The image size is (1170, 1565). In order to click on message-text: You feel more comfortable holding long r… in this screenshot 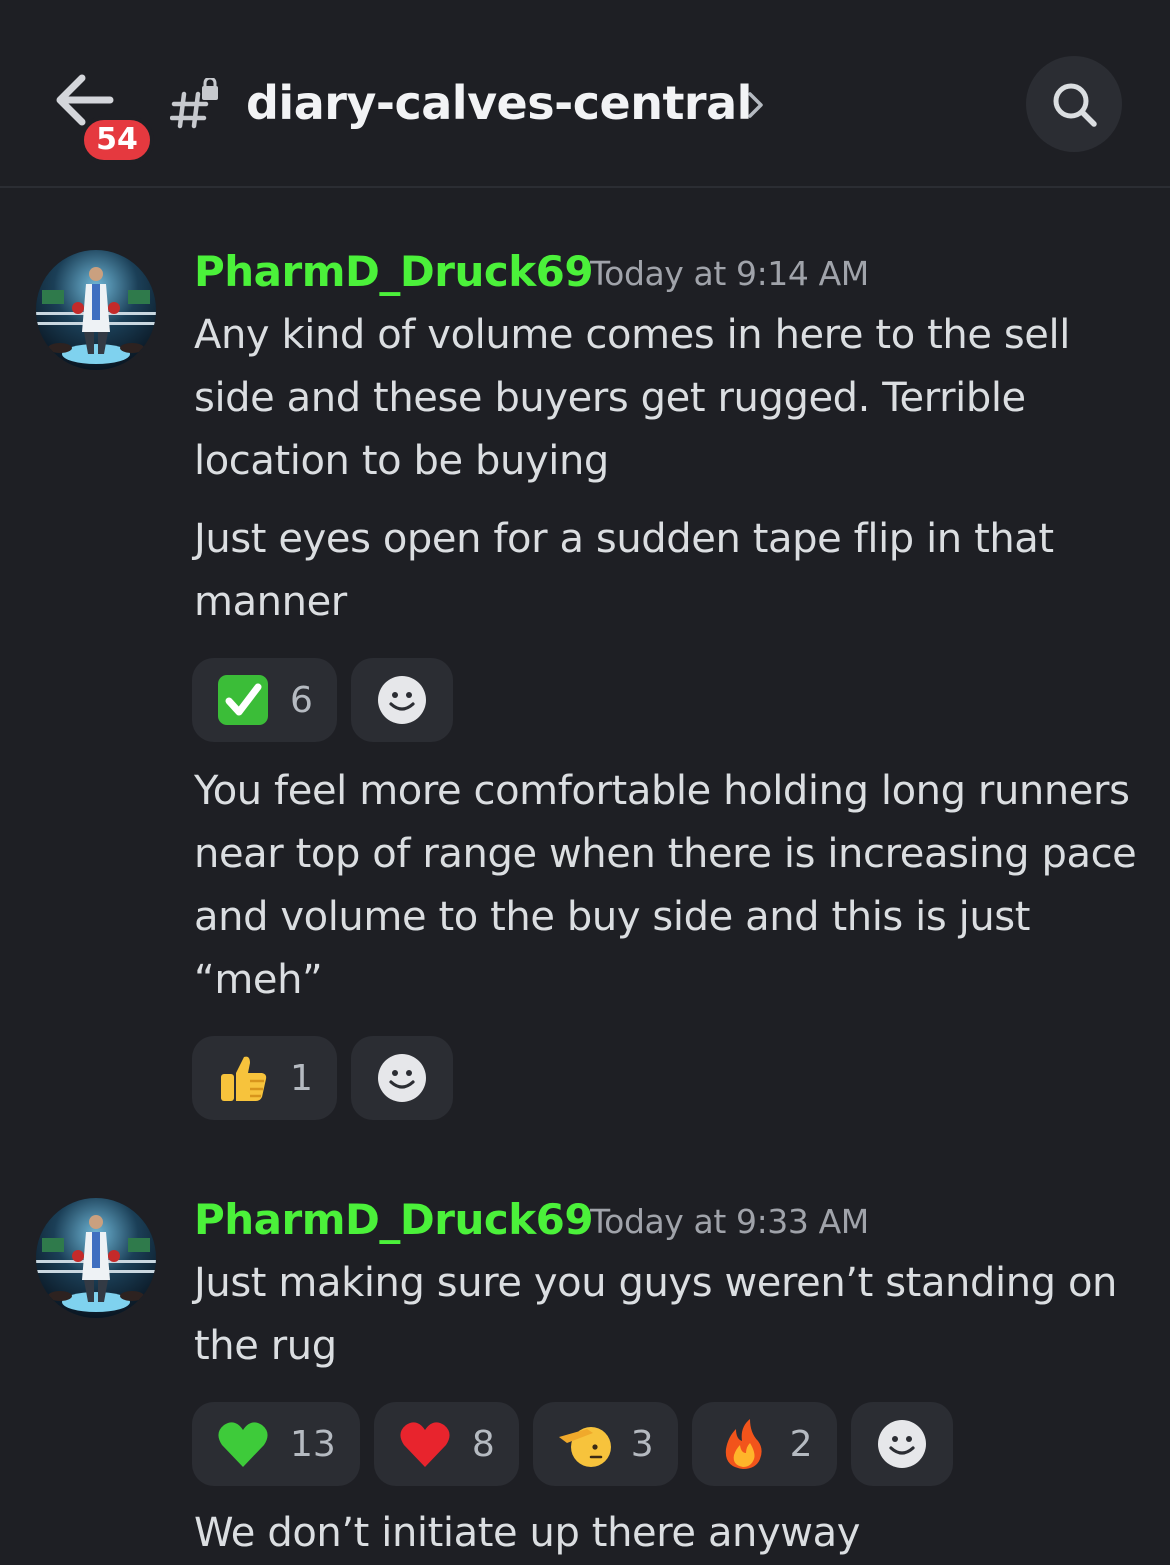, I will do `click(665, 885)`.